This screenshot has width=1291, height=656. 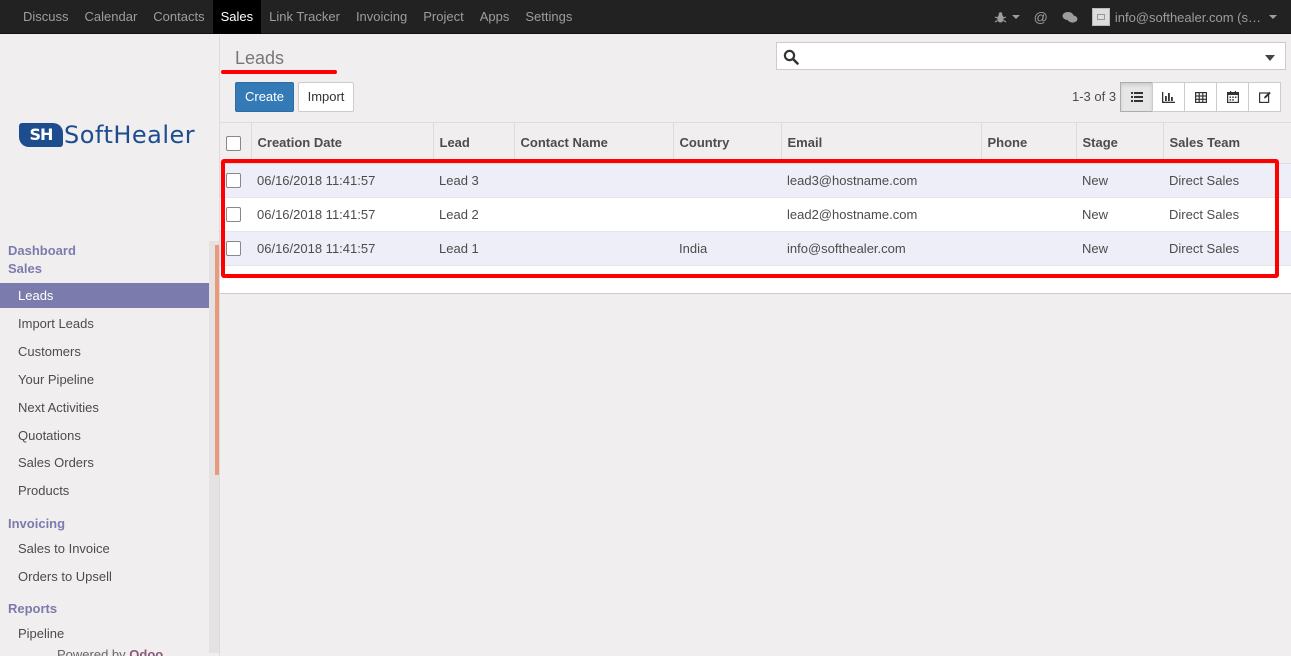 I want to click on powered-prefix: Powered by, so click(x=91, y=651).